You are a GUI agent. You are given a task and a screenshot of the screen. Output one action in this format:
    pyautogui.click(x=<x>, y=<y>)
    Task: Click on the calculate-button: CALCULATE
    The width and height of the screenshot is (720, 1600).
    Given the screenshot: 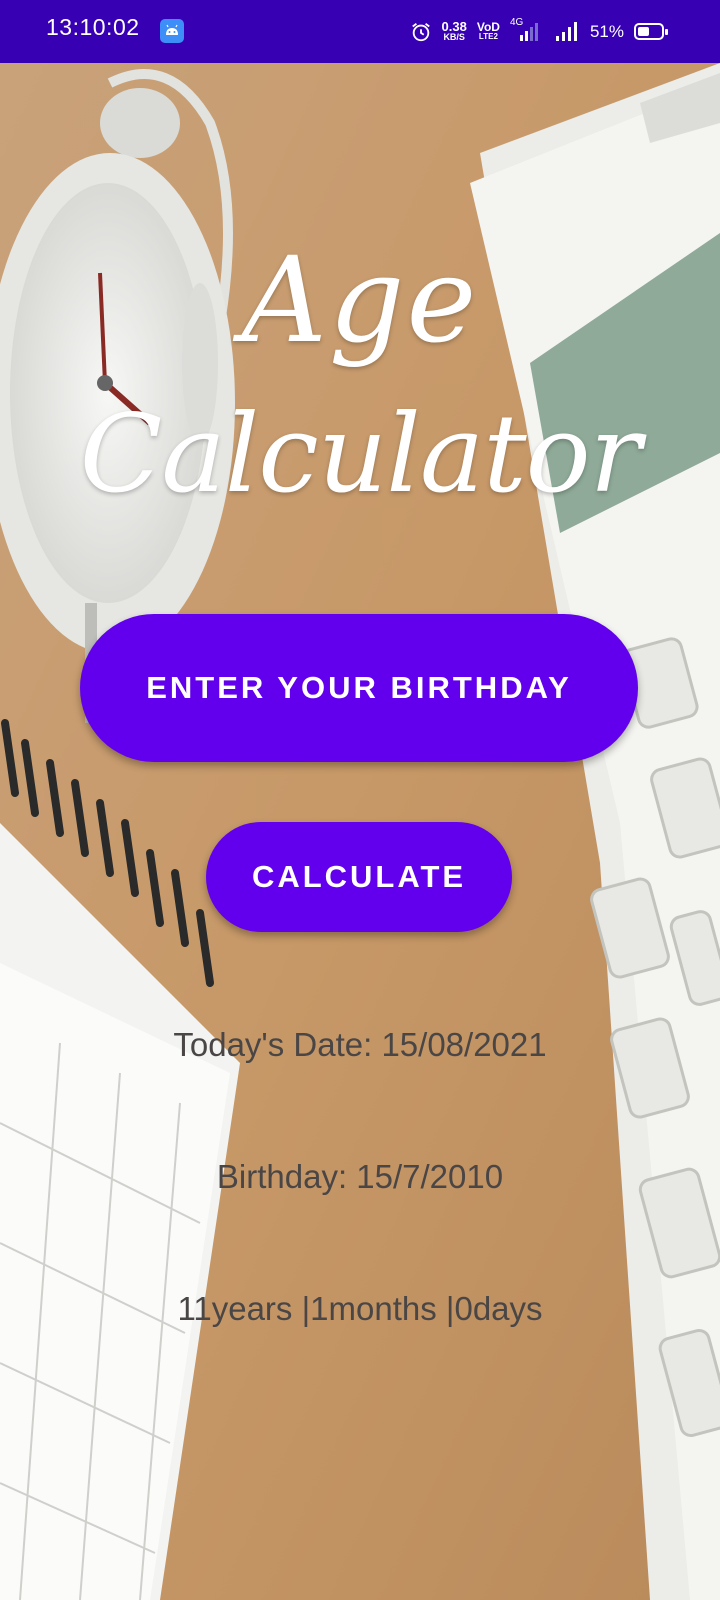 What is the action you would take?
    pyautogui.click(x=359, y=877)
    